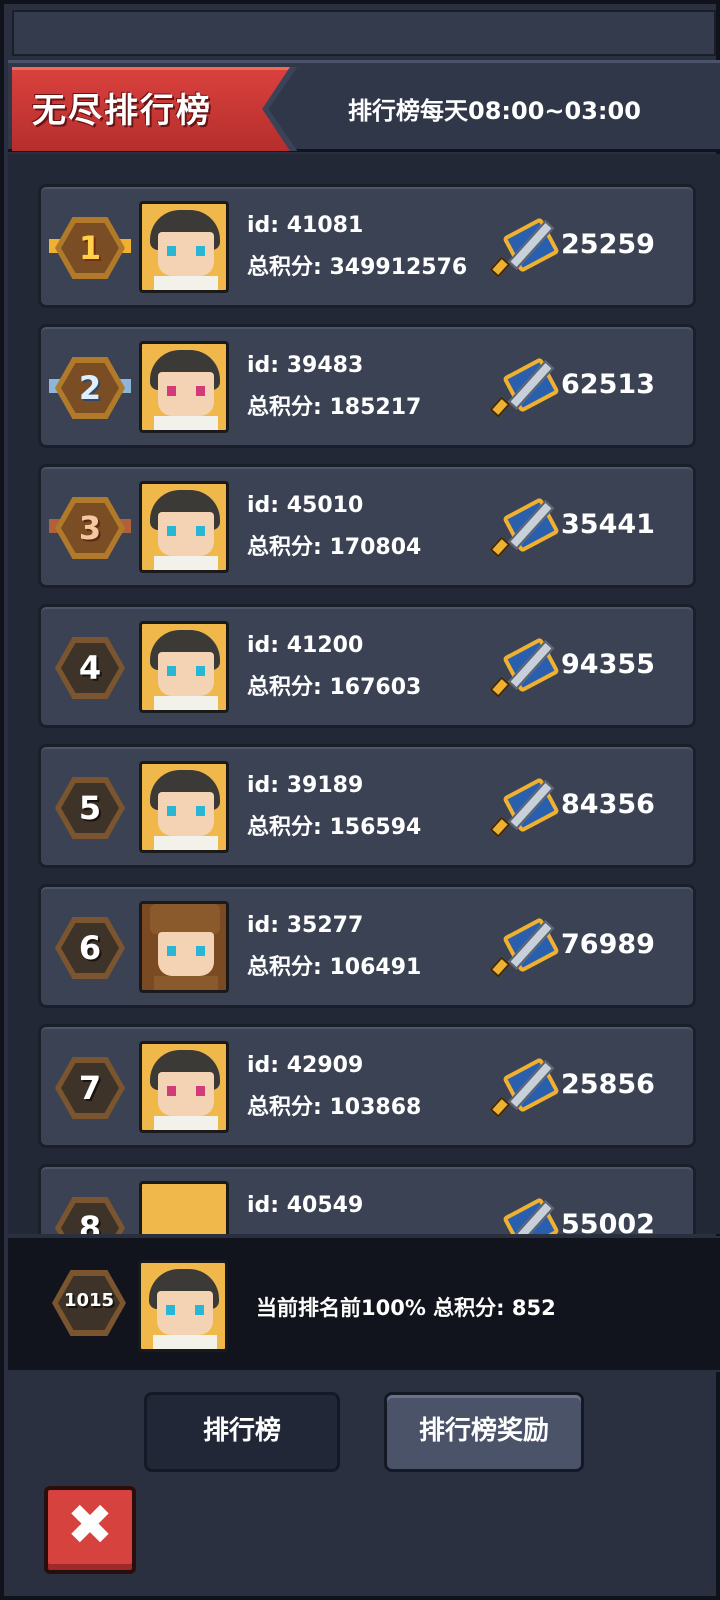 The width and height of the screenshot is (720, 1600). What do you see at coordinates (608, 524) in the screenshot?
I see `combat-power: 35441` at bounding box center [608, 524].